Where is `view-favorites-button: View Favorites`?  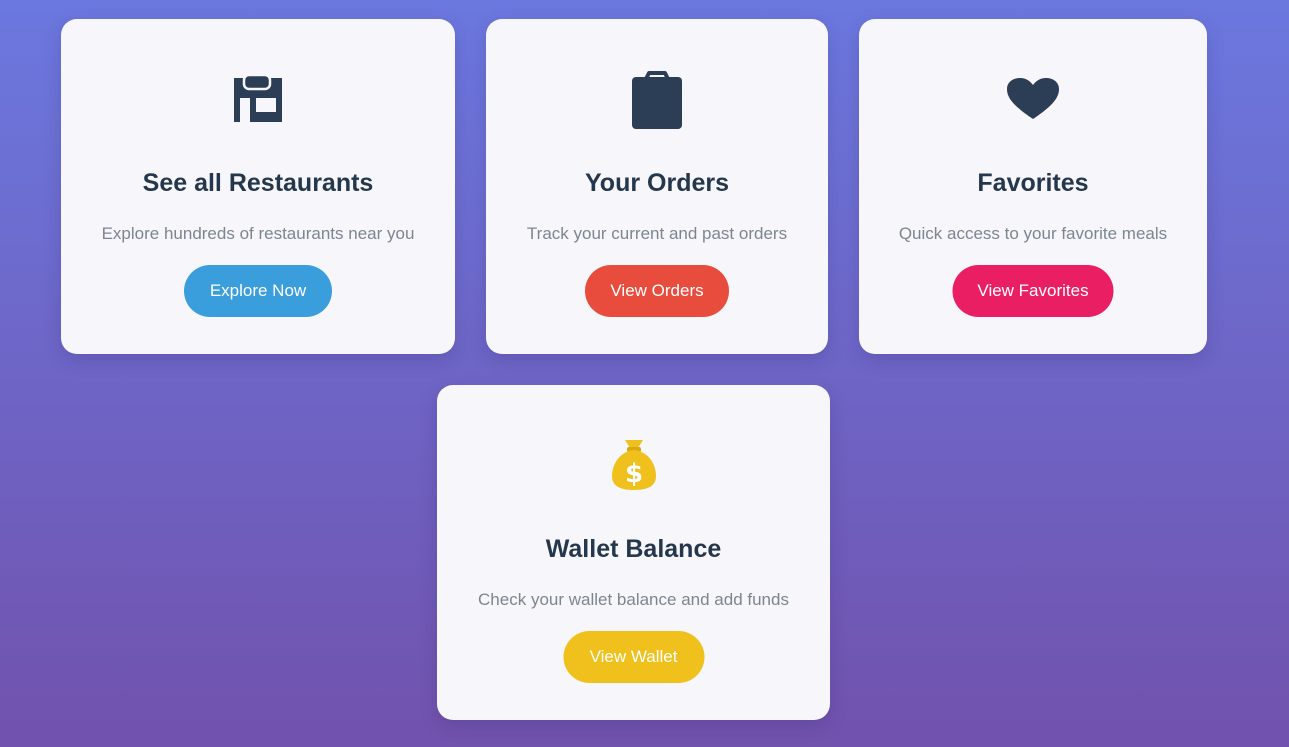
view-favorites-button: View Favorites is located at coordinates (1033, 291).